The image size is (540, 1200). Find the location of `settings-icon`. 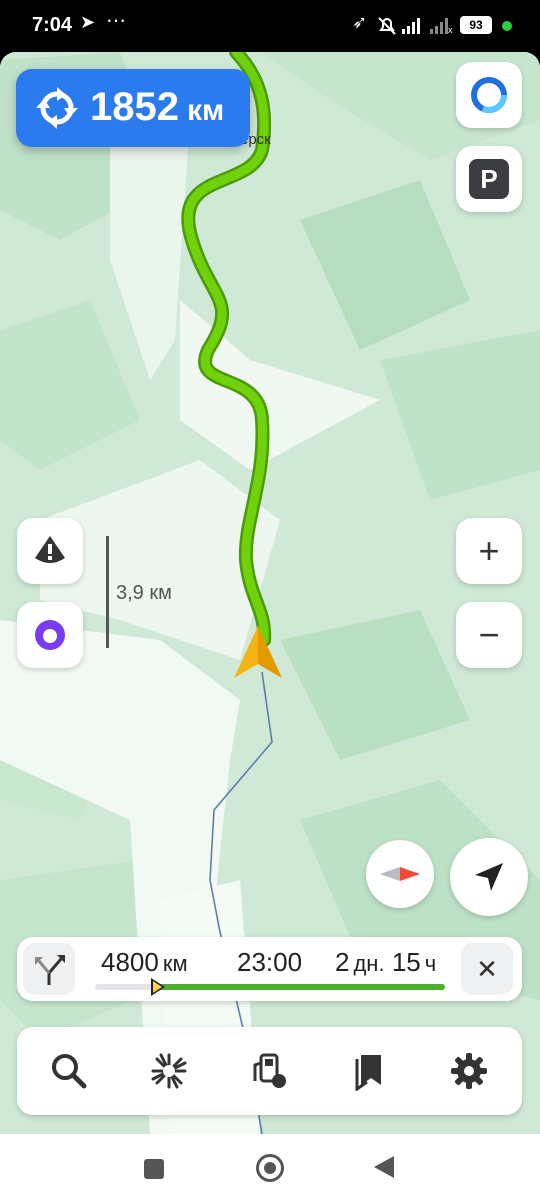

settings-icon is located at coordinates (469, 1071).